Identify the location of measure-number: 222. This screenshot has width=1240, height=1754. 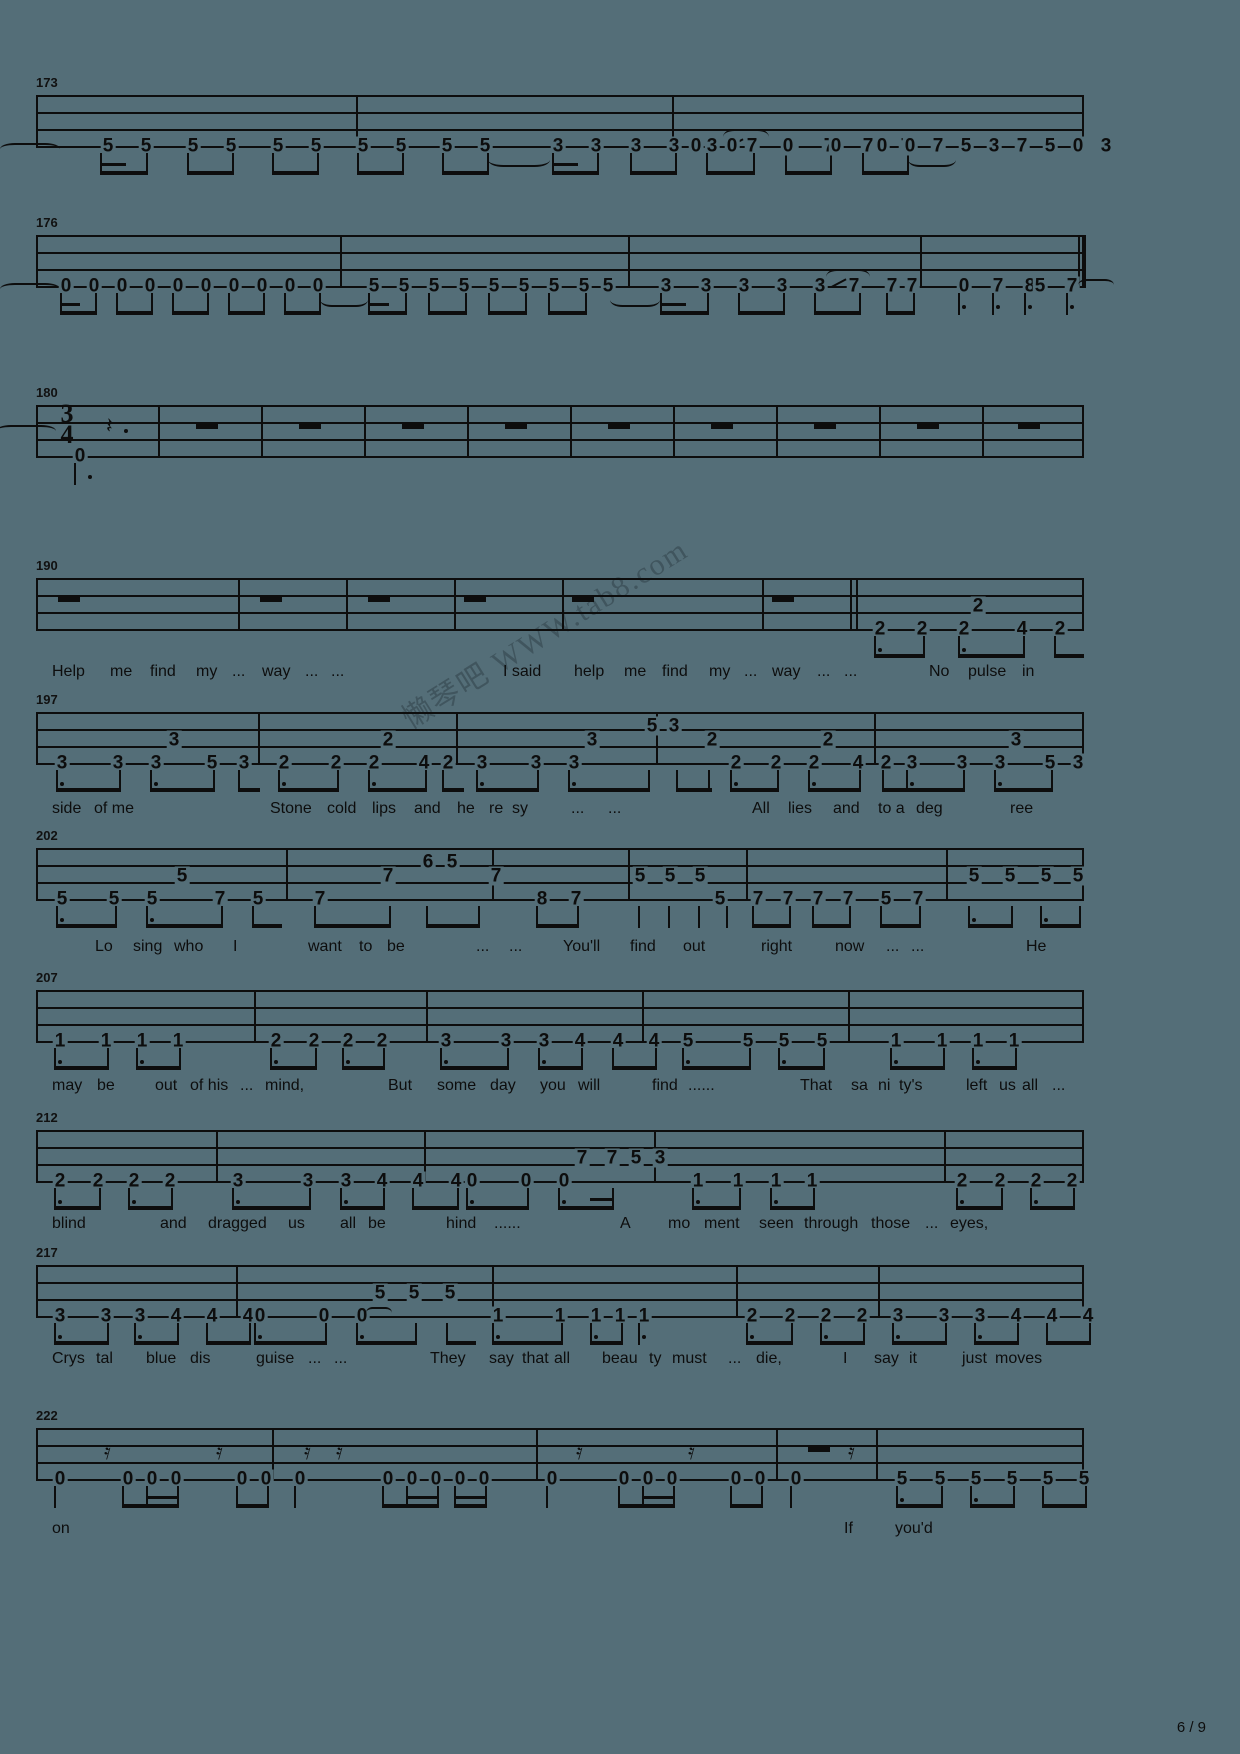
(47, 1415).